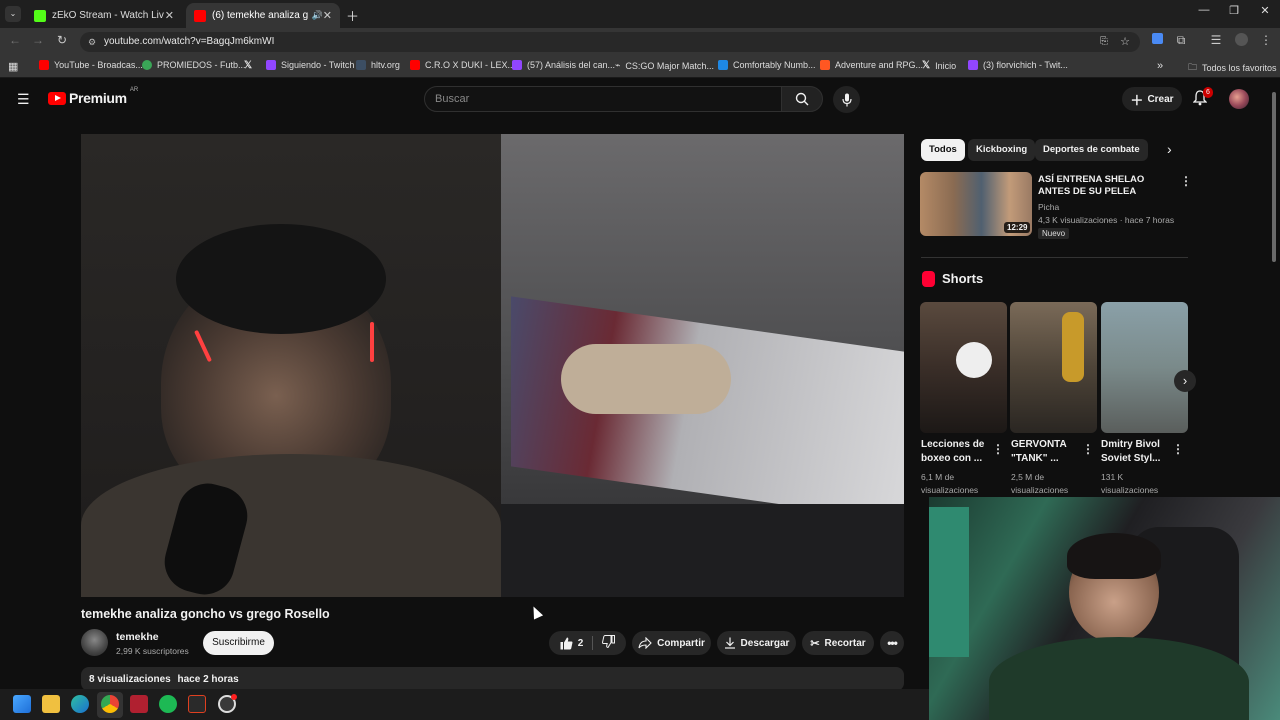  I want to click on apps-grid-icon: ▦, so click(13, 66).